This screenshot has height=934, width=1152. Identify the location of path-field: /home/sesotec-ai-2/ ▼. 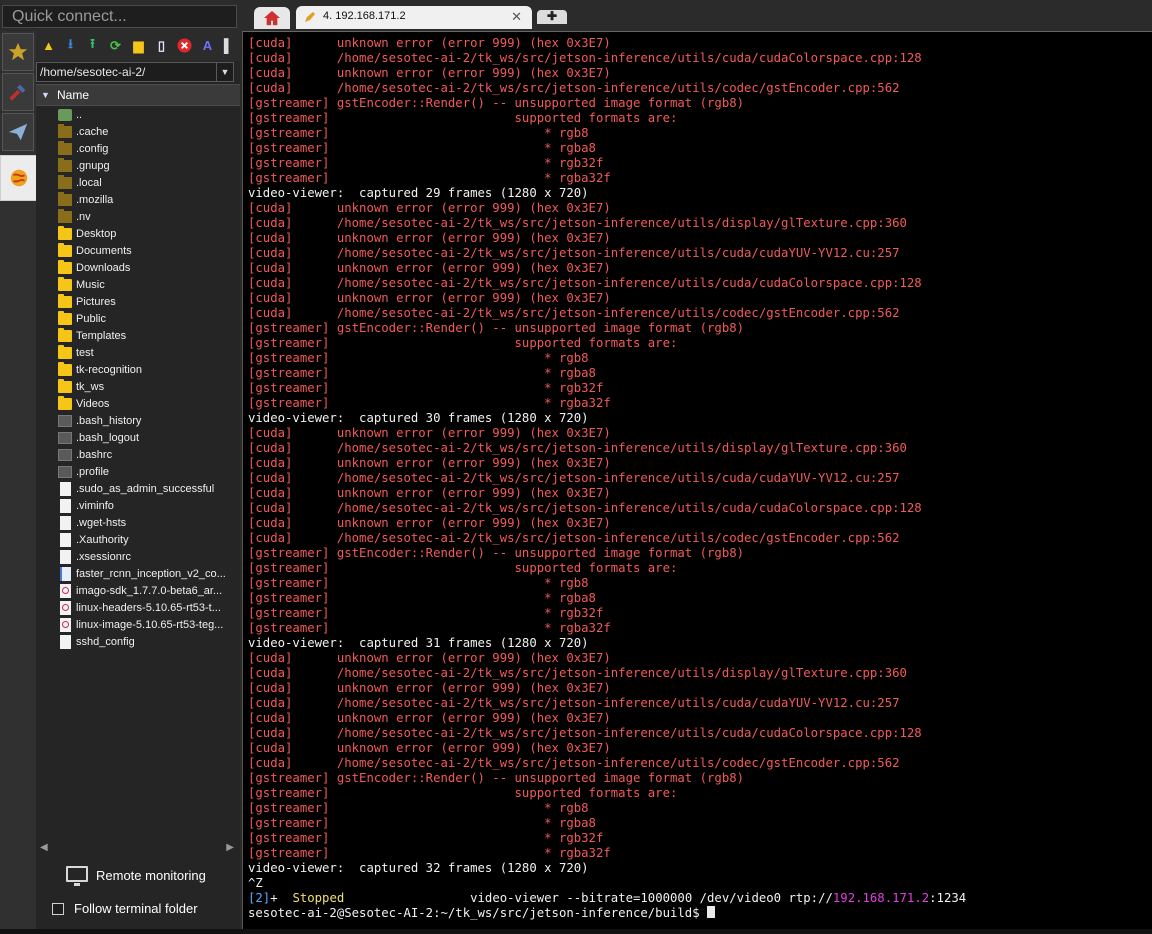
(135, 72).